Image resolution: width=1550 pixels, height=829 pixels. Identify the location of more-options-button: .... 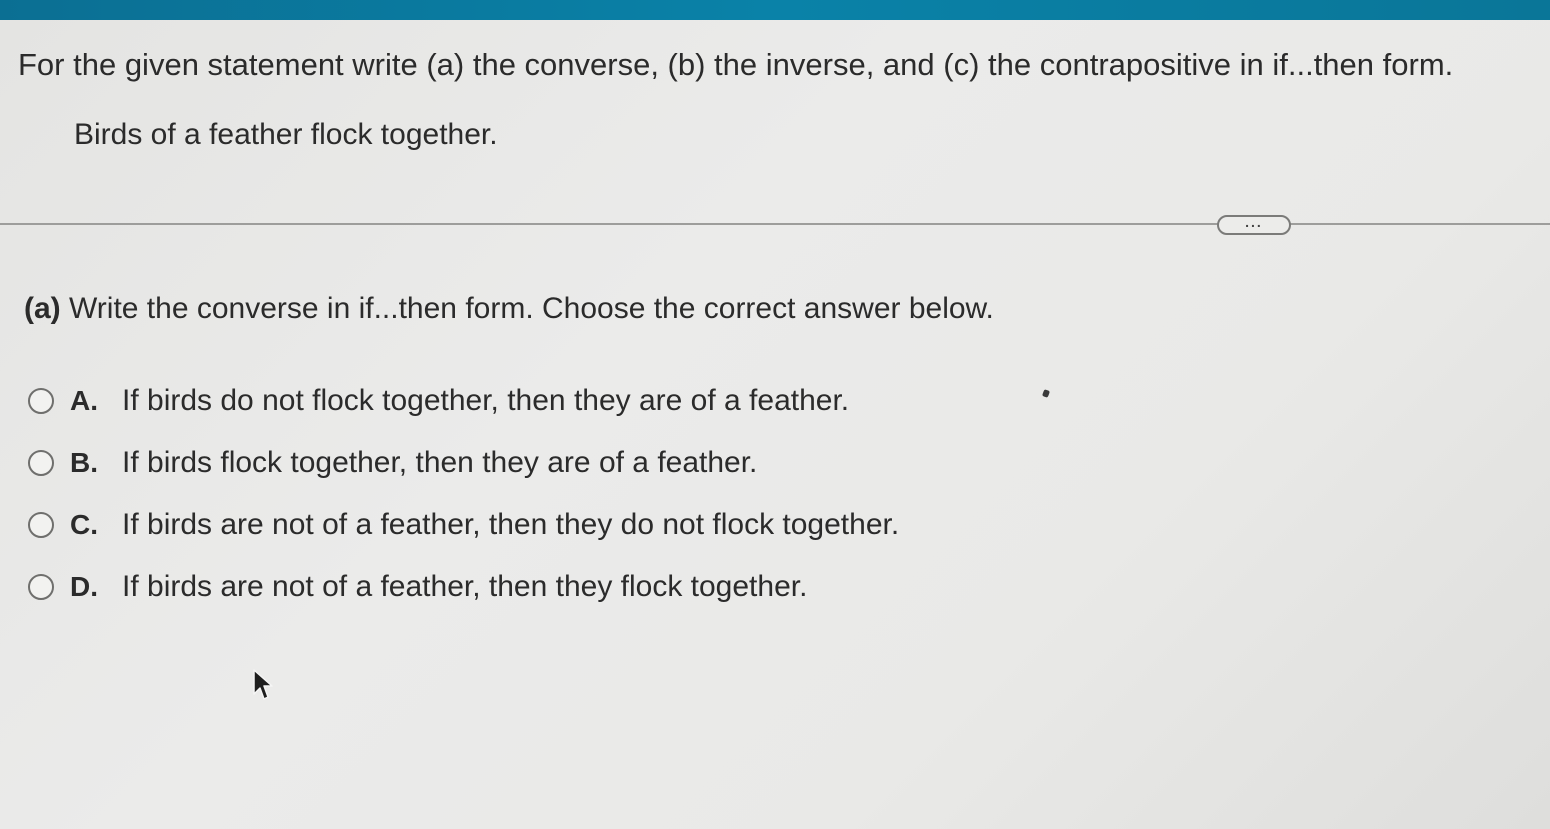
(1254, 225).